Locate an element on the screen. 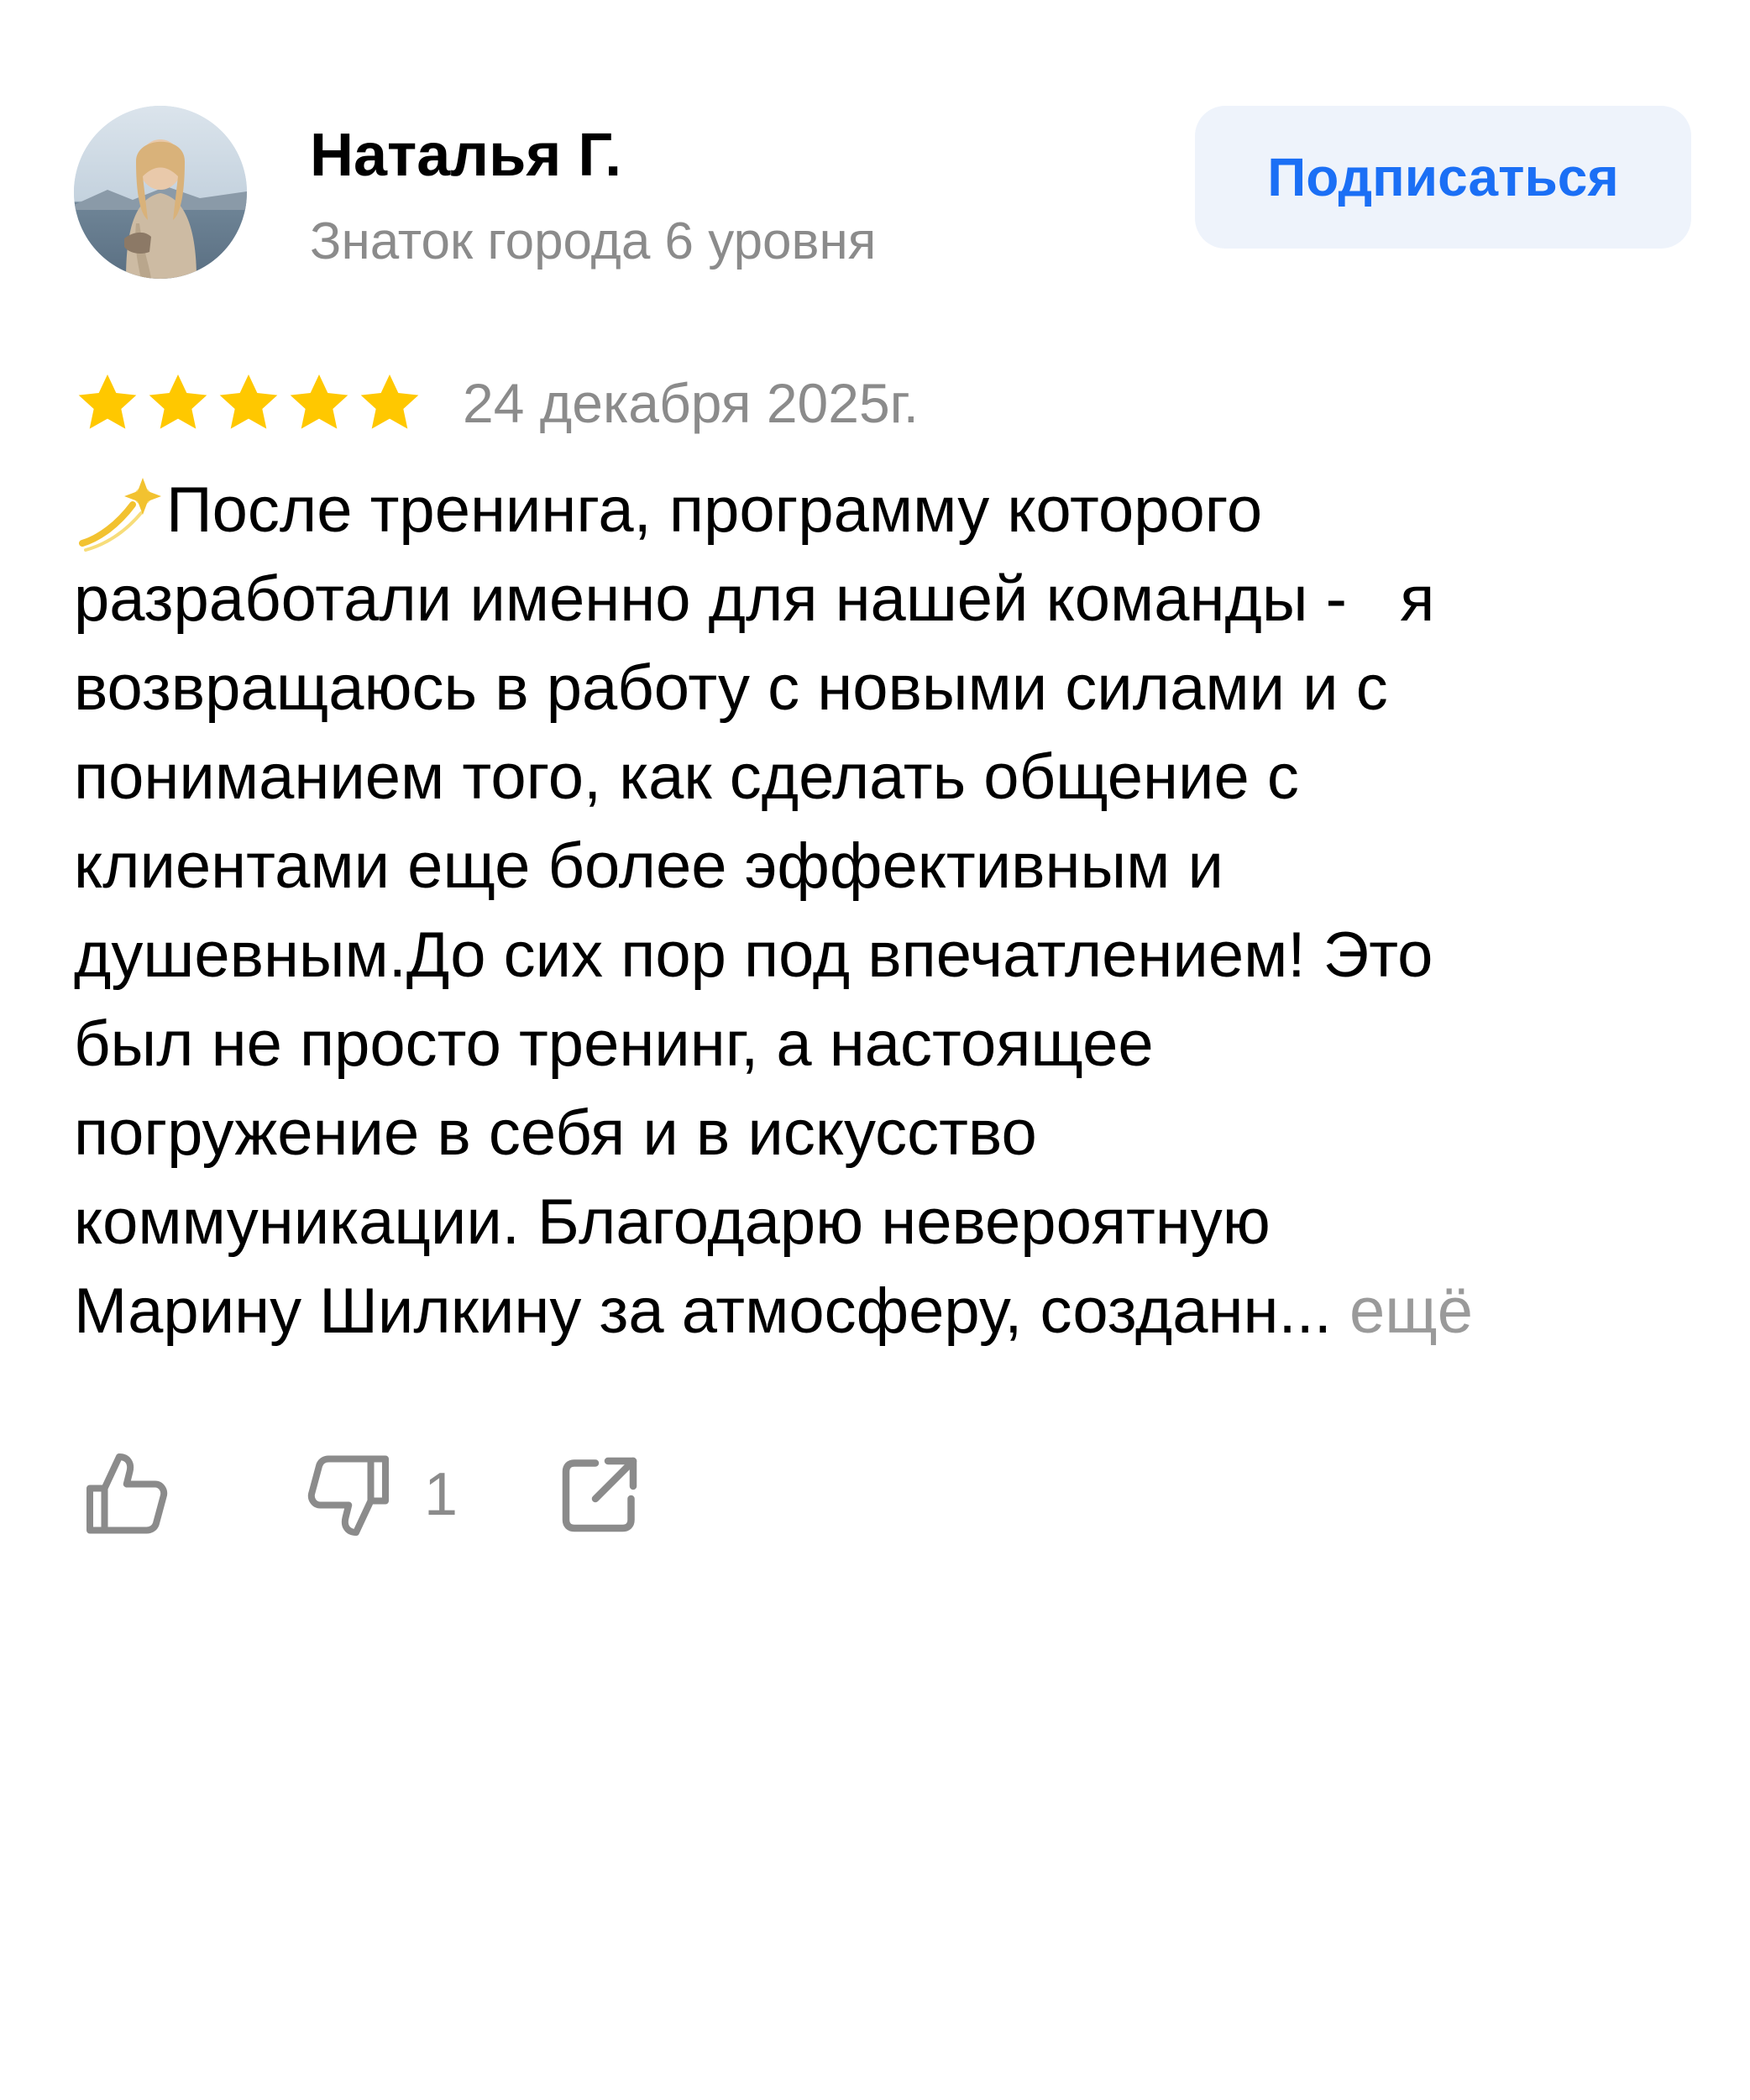 This screenshot has height=2100, width=1750. share-button is located at coordinates (599, 1494).